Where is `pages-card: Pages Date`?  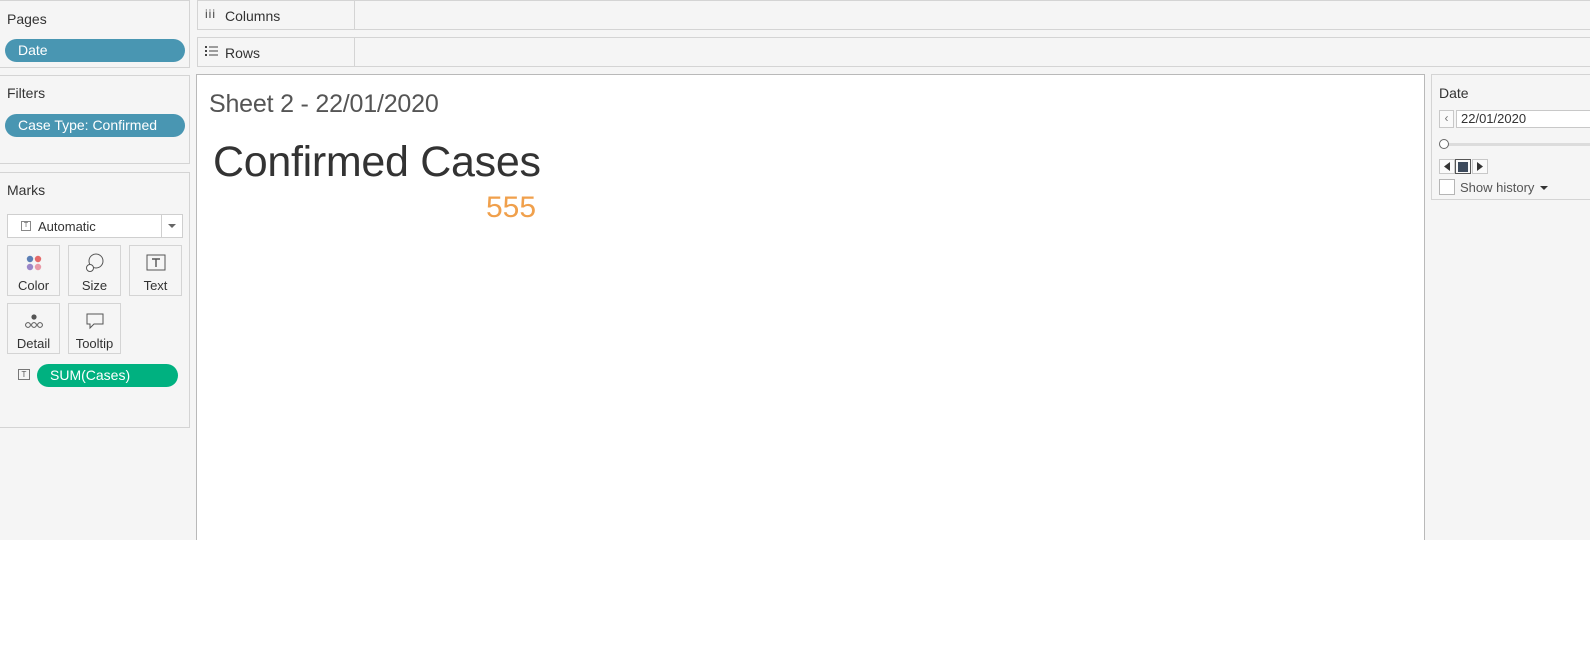
pages-card: Pages Date is located at coordinates (95, 34).